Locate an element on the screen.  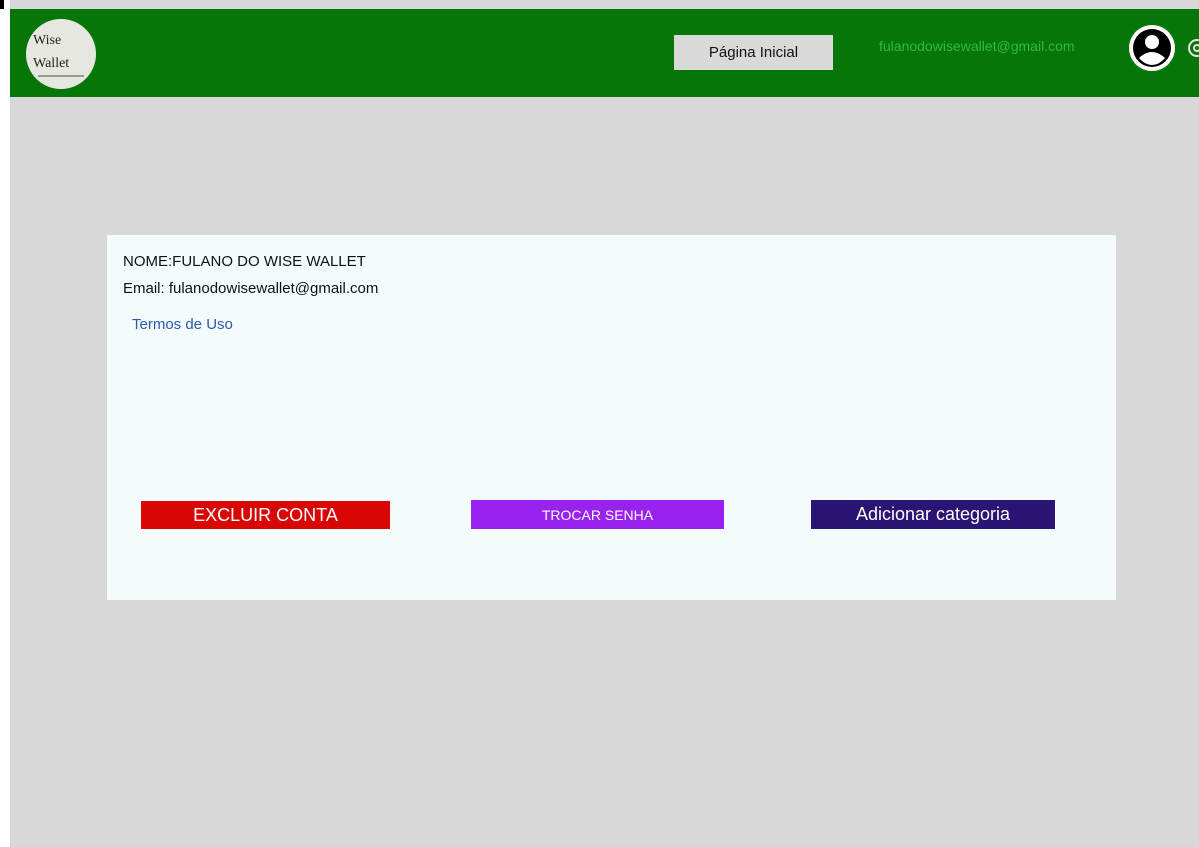
corner-marker is located at coordinates (2, 4).